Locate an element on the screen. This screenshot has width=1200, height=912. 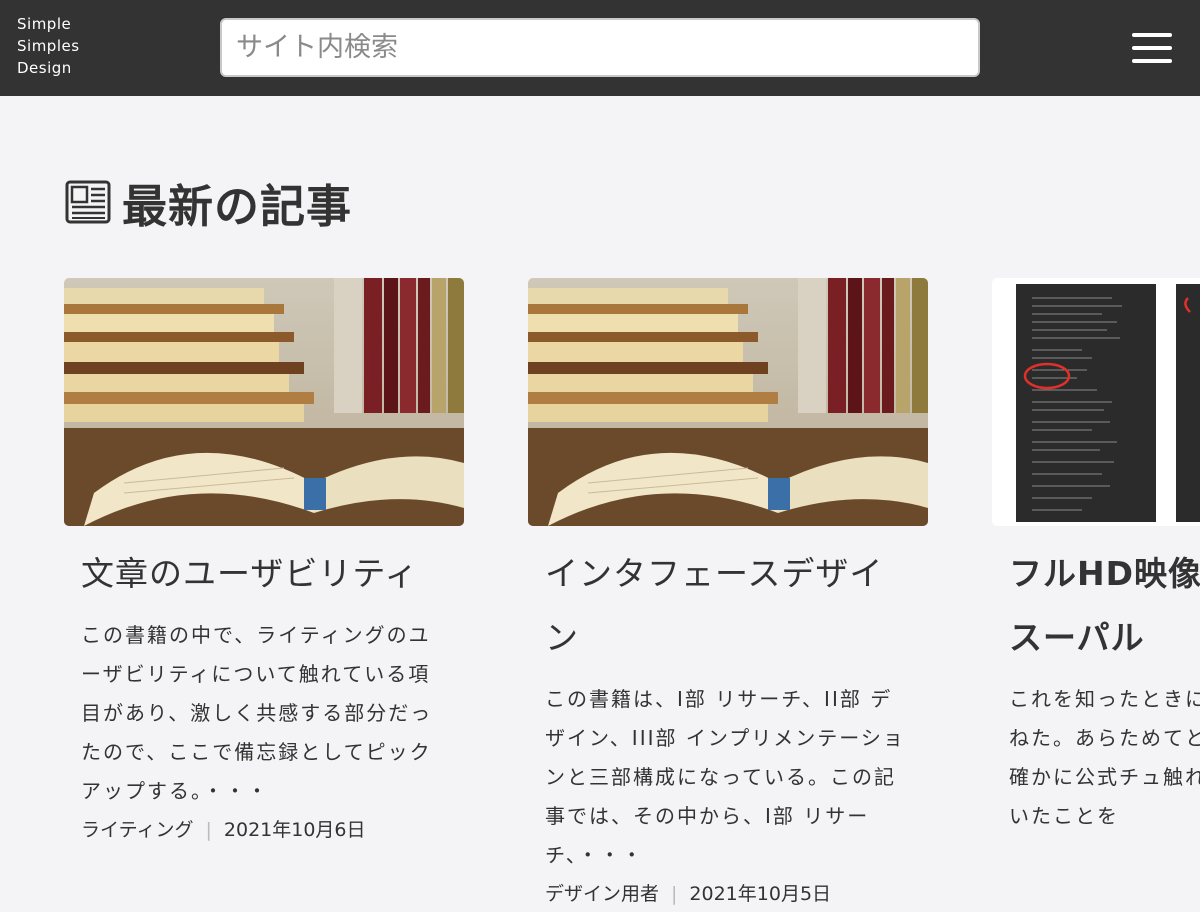
logo-line-3: Design is located at coordinates (44, 68).